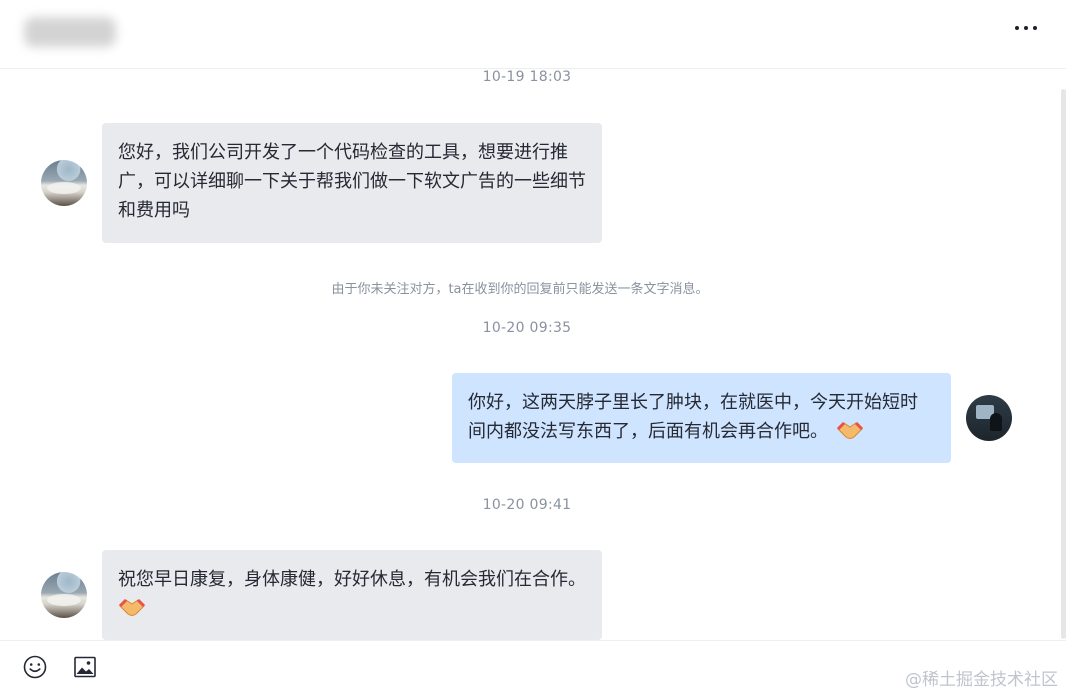 This screenshot has width=1066, height=696. Describe the element at coordinates (981, 680) in the screenshot. I see `watermark: @稀土掘金技术社区` at that location.